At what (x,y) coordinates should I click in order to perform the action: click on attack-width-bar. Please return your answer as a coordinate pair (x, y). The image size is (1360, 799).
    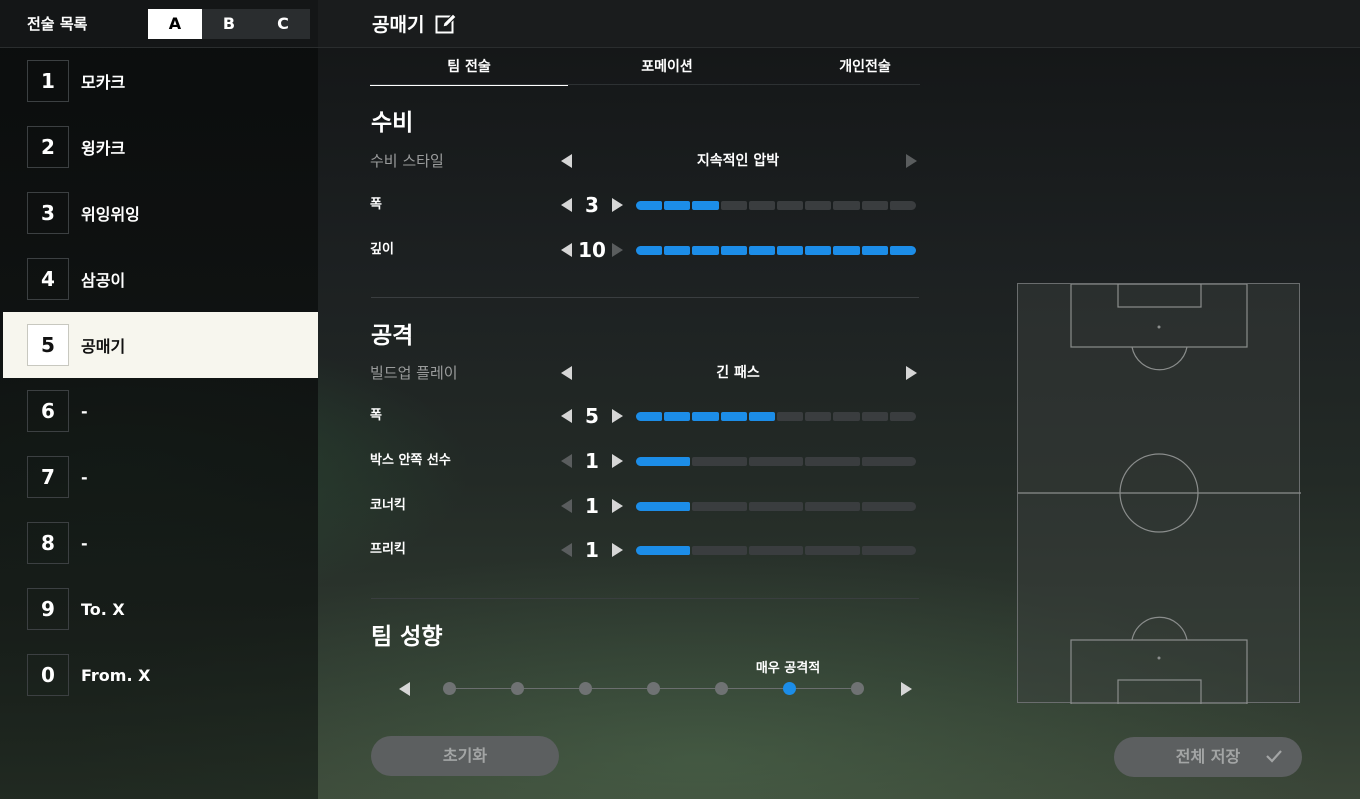
    Looking at the image, I should click on (776, 416).